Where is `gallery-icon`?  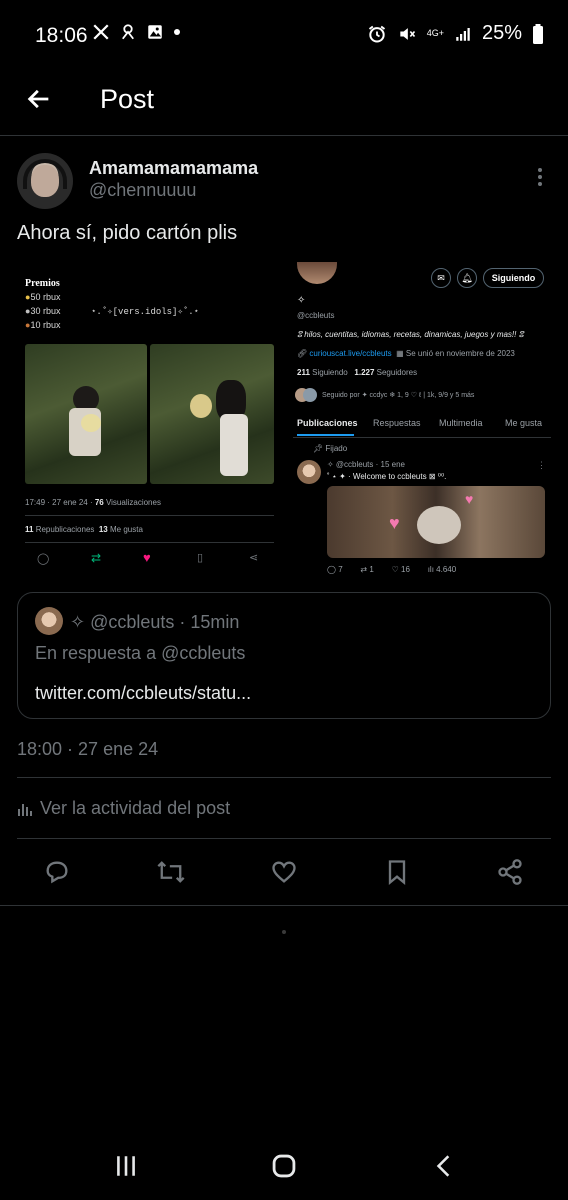 gallery-icon is located at coordinates (155, 32).